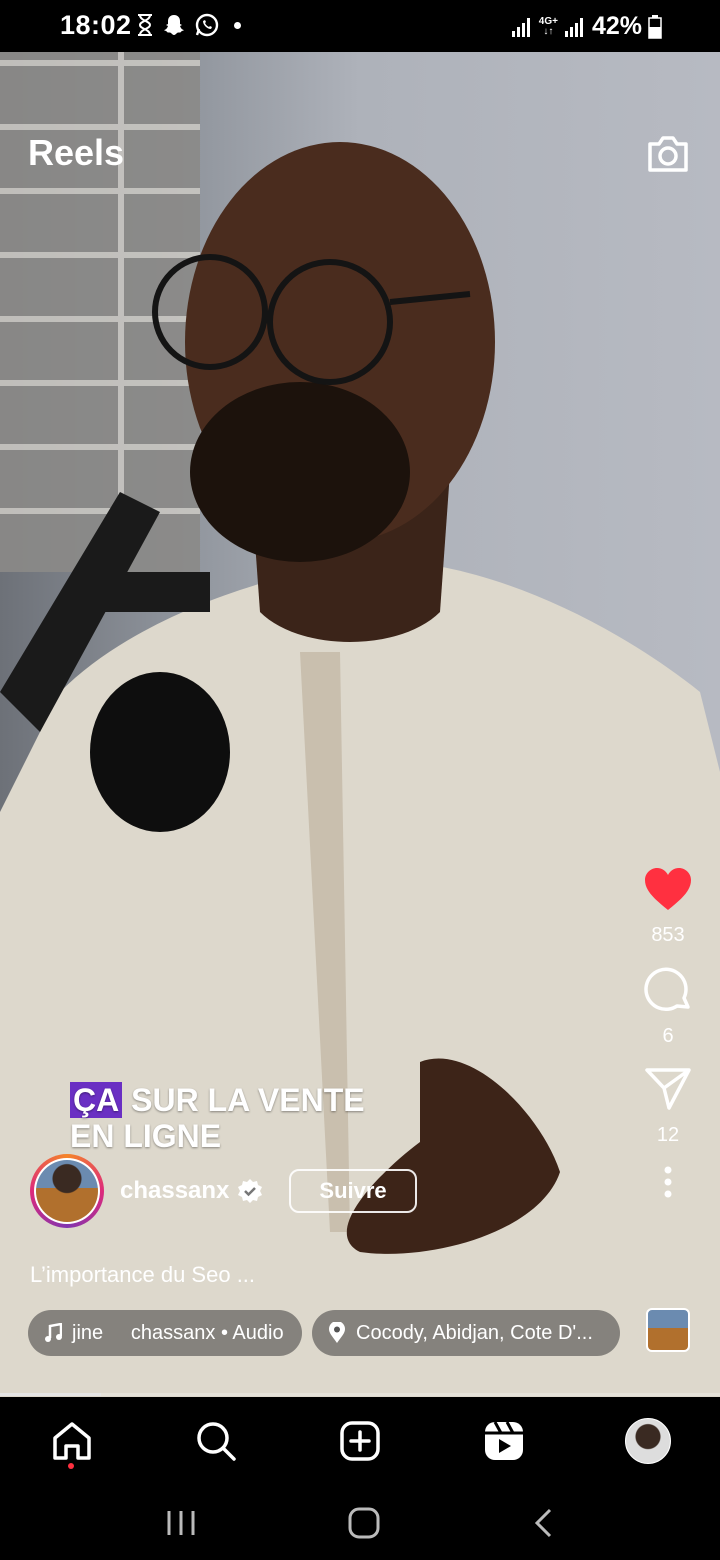  What do you see at coordinates (174, 1191) in the screenshot?
I see `author-username: chassanx` at bounding box center [174, 1191].